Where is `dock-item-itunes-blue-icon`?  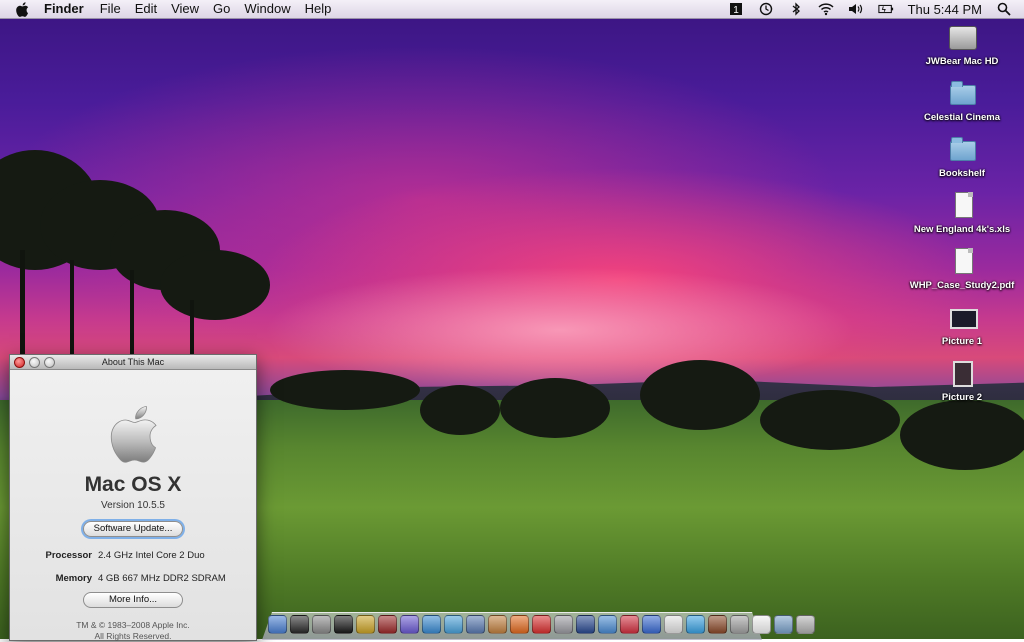 dock-item-itunes-blue-icon is located at coordinates (695, 624).